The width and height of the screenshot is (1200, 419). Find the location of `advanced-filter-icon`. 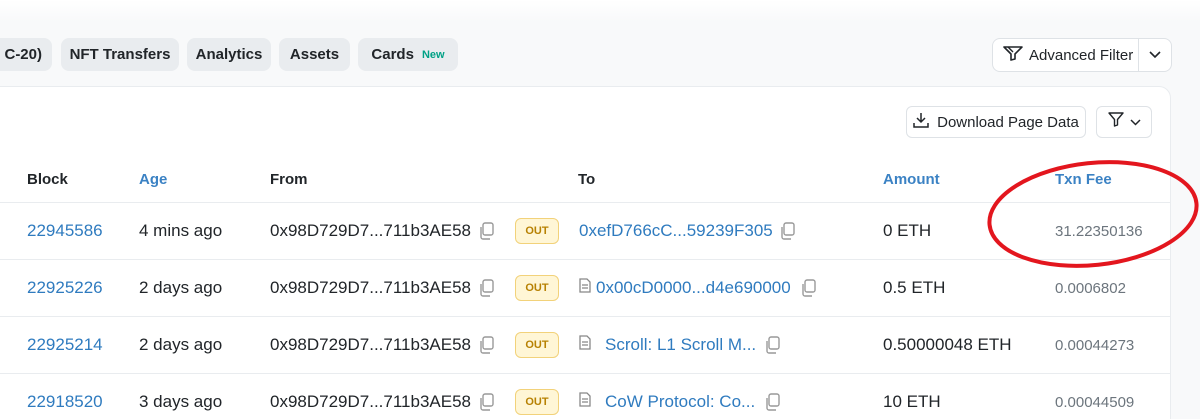

advanced-filter-icon is located at coordinates (1013, 55).